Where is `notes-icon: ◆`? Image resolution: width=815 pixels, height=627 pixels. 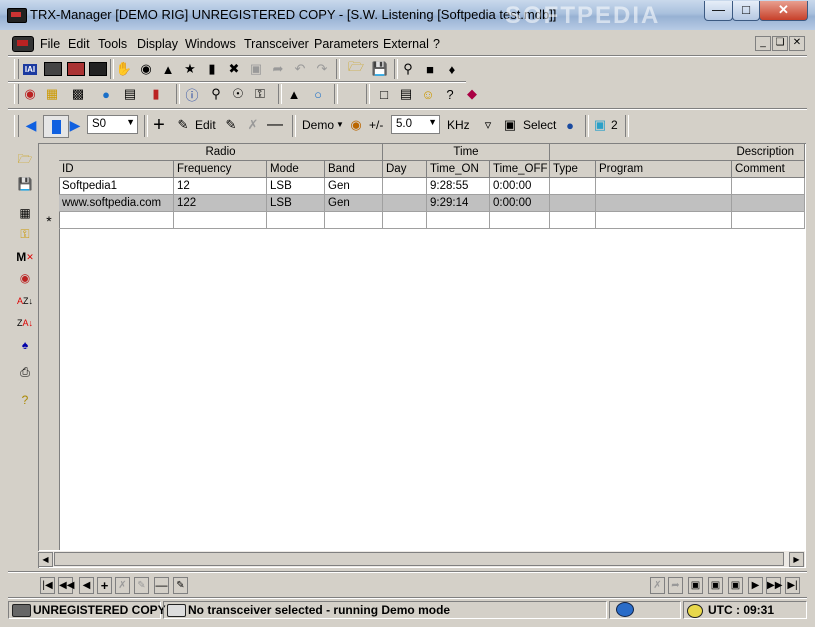 notes-icon: ◆ is located at coordinates (472, 94).